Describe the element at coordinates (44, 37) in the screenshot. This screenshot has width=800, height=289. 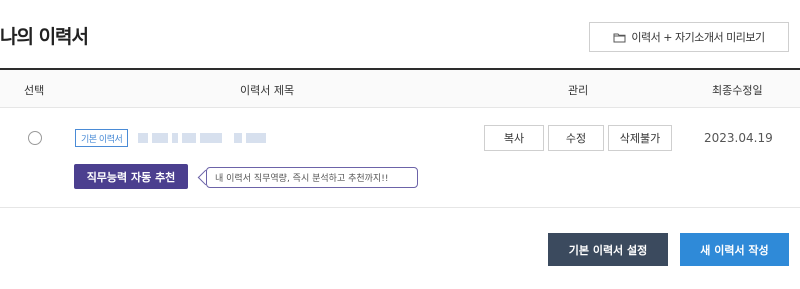
I see `page-title: 나의 이력서` at that location.